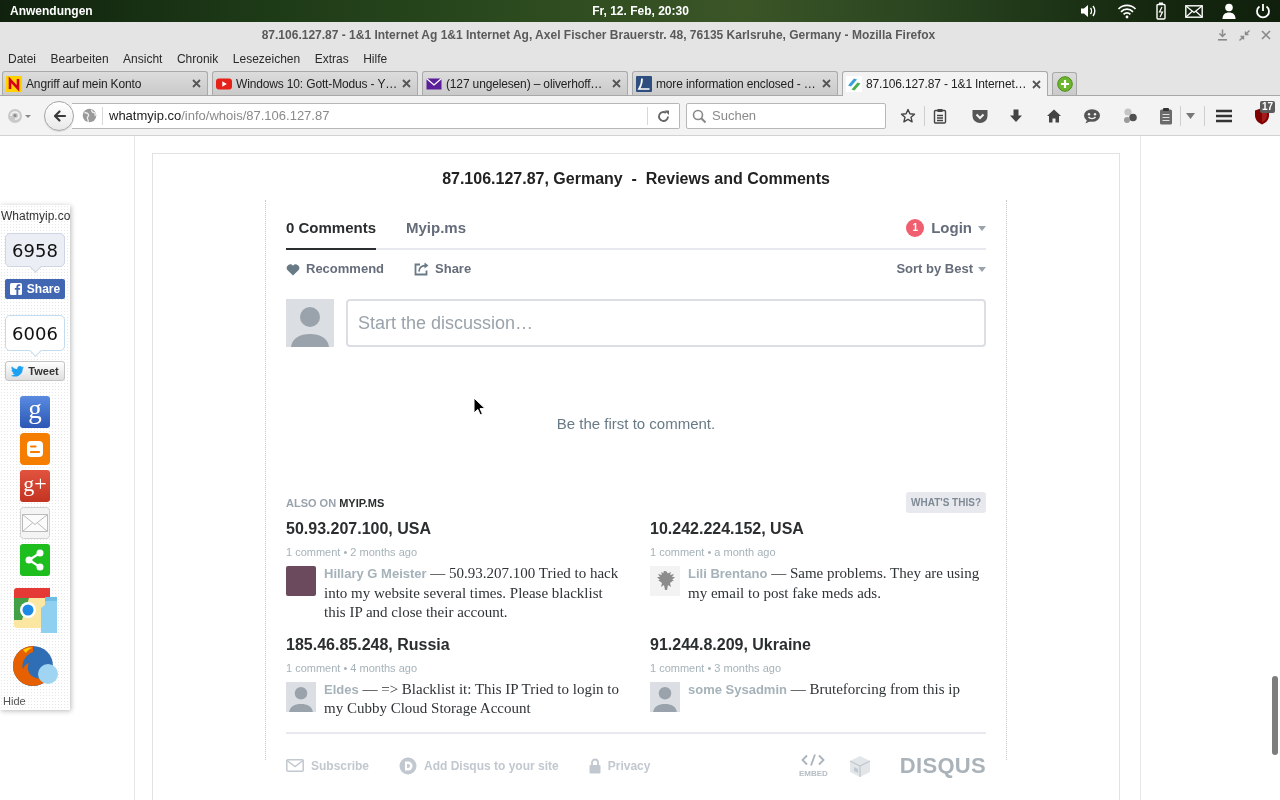 This screenshot has height=800, width=1280. Describe the element at coordinates (915, 228) in the screenshot. I see `notification-badge: 1` at that location.